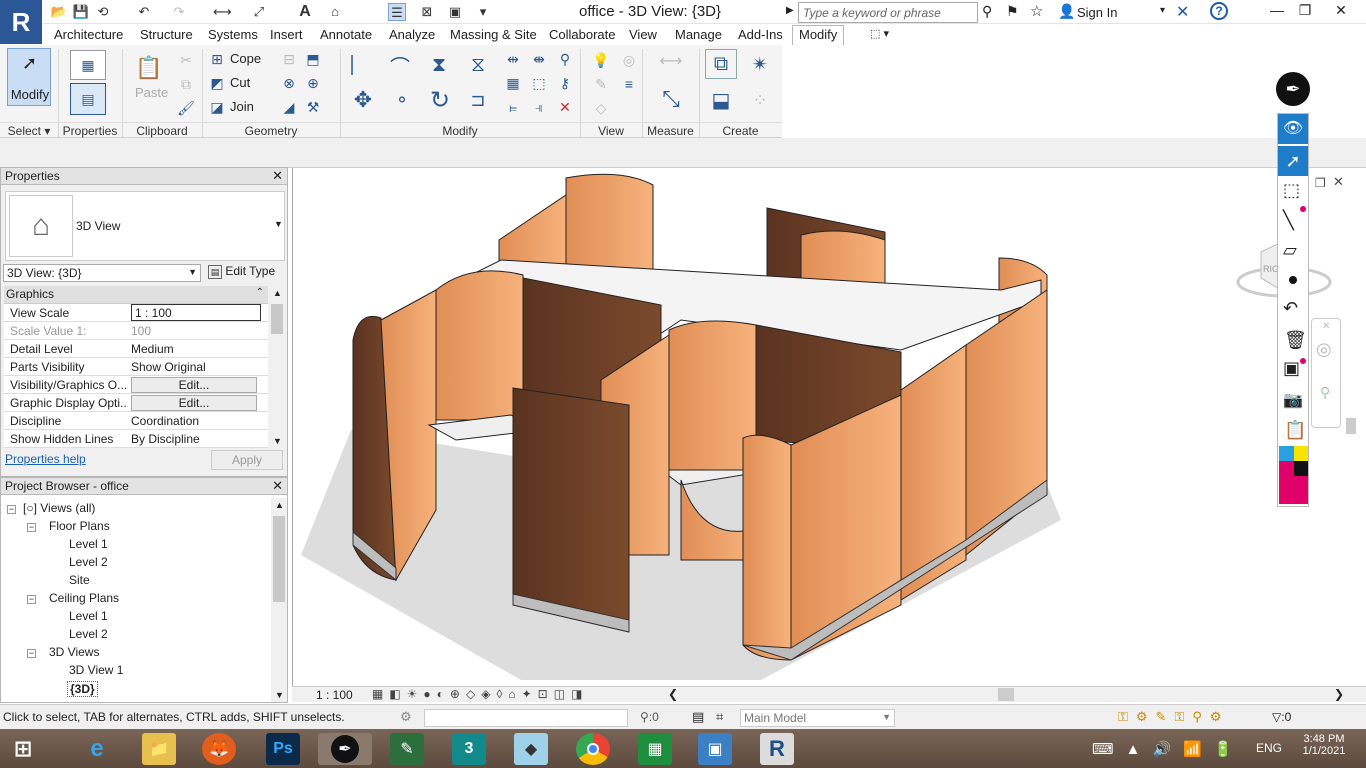 This screenshot has width=1366, height=768. I want to click on tree-item-active: {3D}, so click(82, 689).